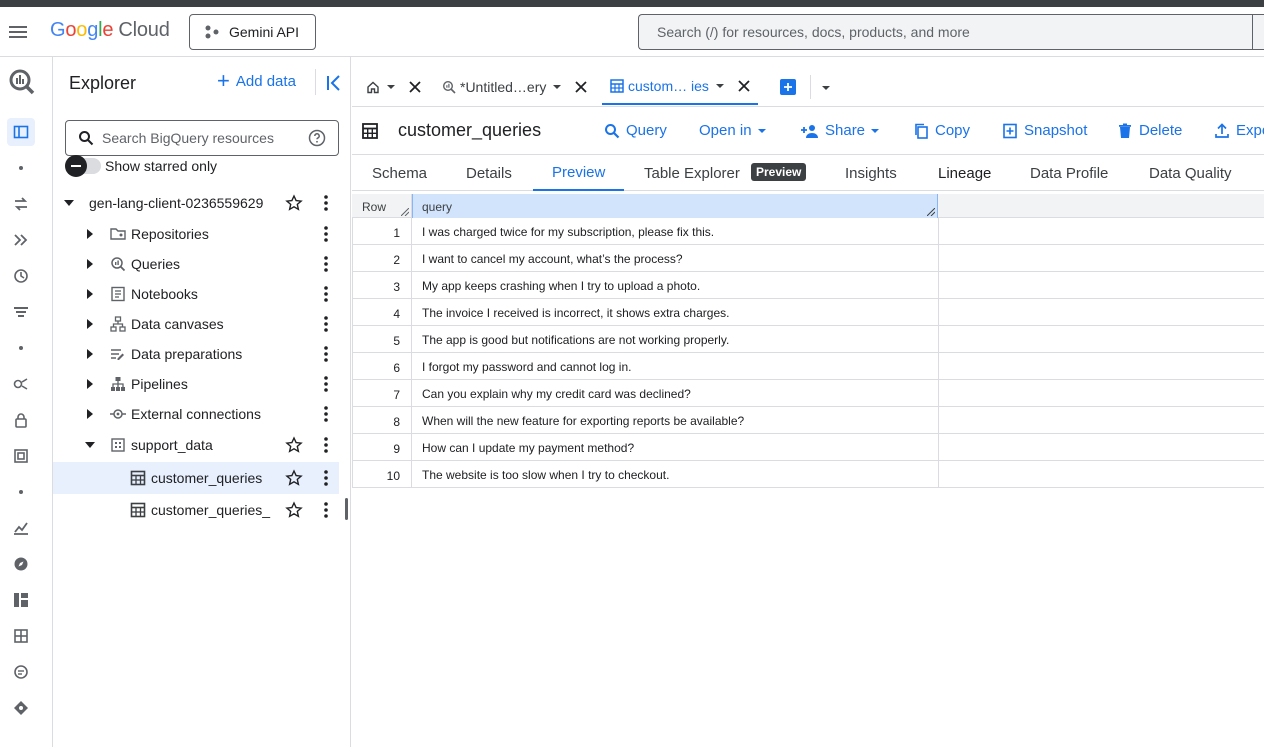  Describe the element at coordinates (21, 240) in the screenshot. I see `pipelines-nav-icon` at that location.